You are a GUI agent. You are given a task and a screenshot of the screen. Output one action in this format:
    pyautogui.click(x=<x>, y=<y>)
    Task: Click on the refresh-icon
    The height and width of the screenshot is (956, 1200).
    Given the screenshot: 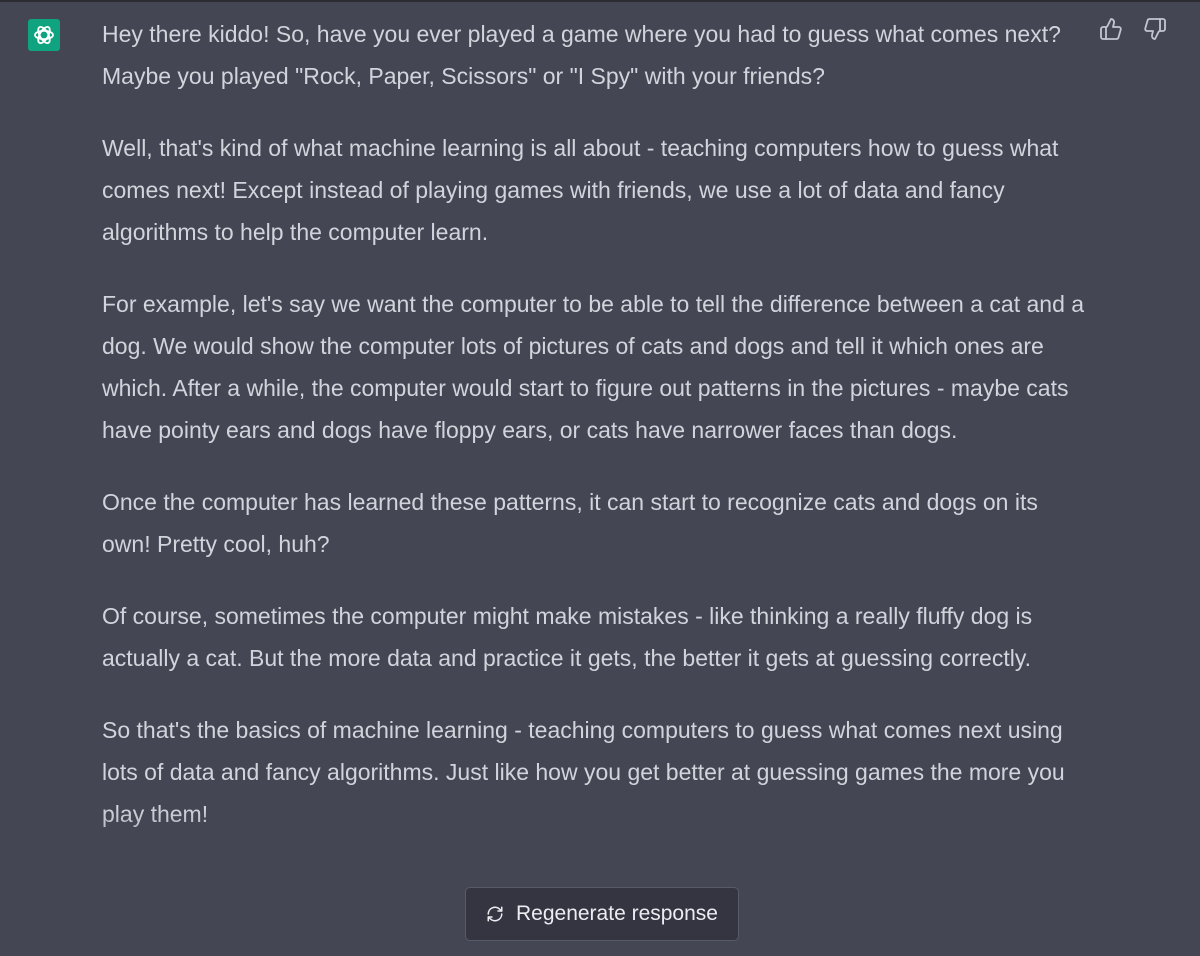 What is the action you would take?
    pyautogui.click(x=495, y=914)
    